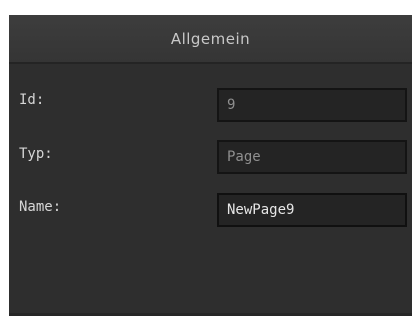 Image resolution: width=412 pixels, height=316 pixels. What do you see at coordinates (40, 207) in the screenshot?
I see `name-label: Name:` at bounding box center [40, 207].